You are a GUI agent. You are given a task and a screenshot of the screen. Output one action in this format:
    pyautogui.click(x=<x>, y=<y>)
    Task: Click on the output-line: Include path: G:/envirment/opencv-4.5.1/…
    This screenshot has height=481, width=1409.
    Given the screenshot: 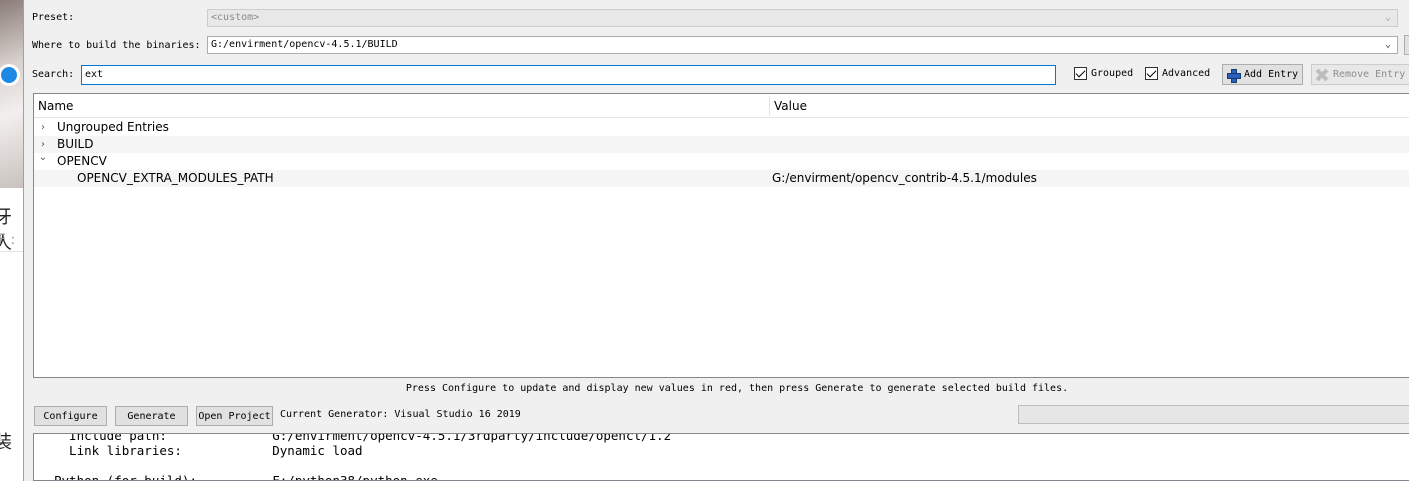 What is the action you would take?
    pyautogui.click(x=363, y=438)
    